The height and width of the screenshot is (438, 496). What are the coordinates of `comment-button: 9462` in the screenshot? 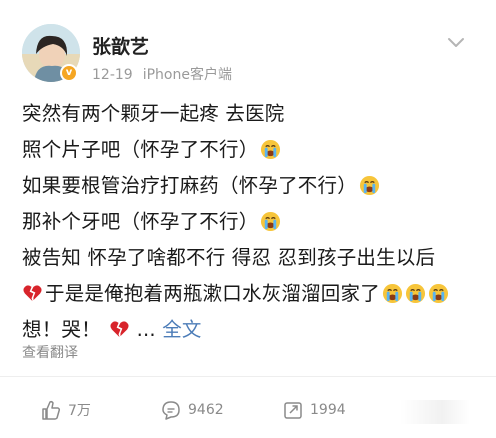 It's located at (192, 410).